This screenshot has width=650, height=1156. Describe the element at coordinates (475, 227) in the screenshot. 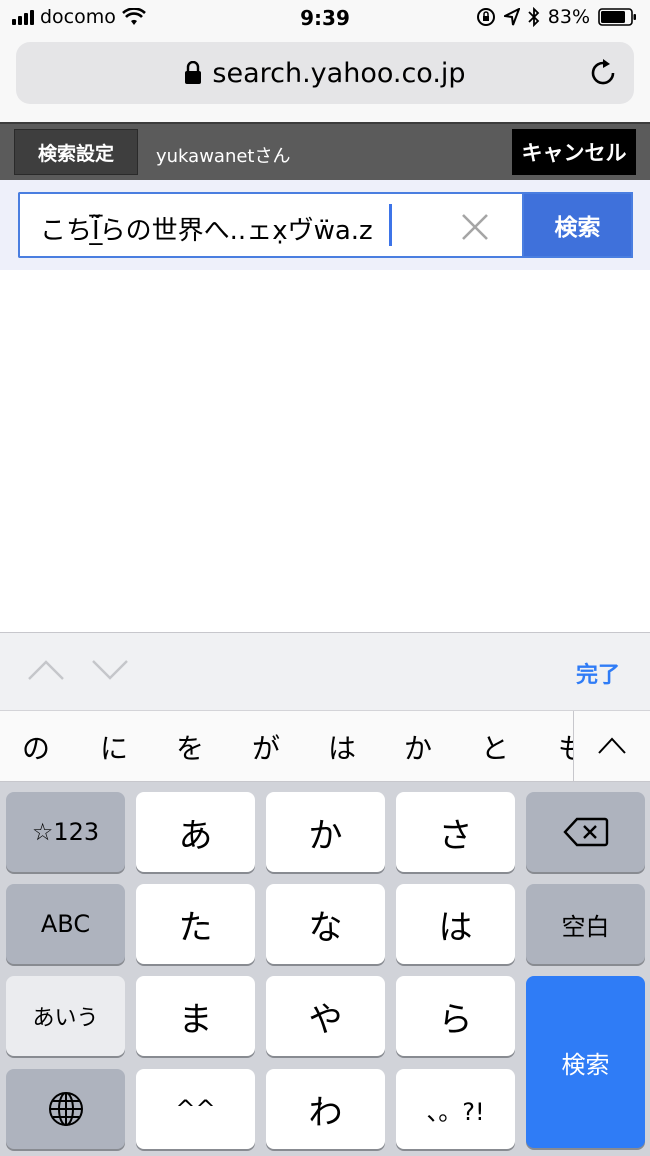

I see `clear-icon` at that location.